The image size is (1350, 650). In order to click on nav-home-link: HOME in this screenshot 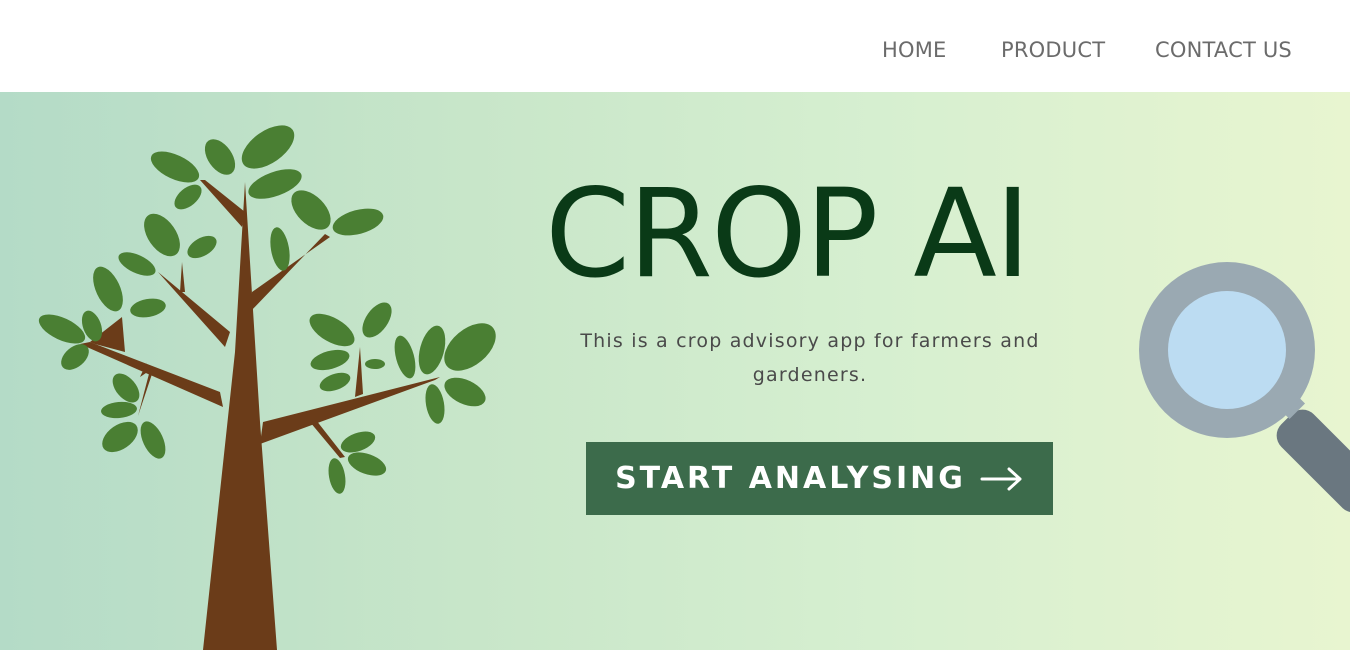, I will do `click(914, 50)`.